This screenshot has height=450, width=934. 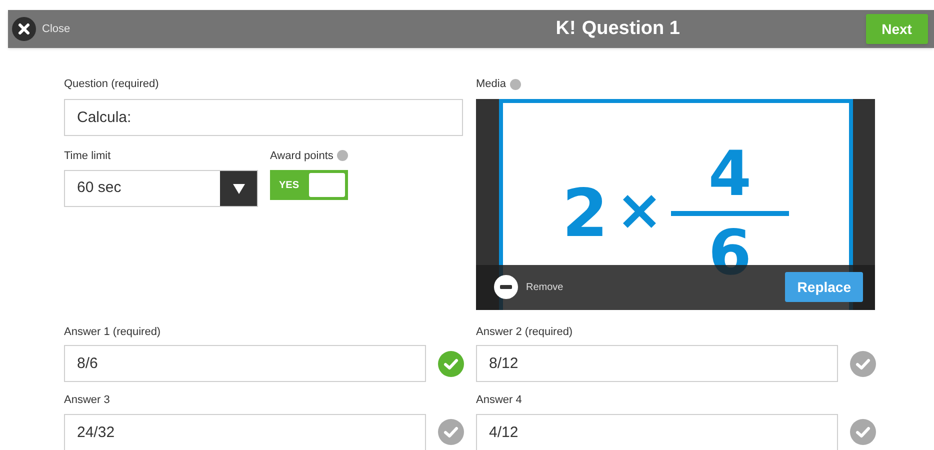 What do you see at coordinates (631, 28) in the screenshot?
I see `window-title: Question 1` at bounding box center [631, 28].